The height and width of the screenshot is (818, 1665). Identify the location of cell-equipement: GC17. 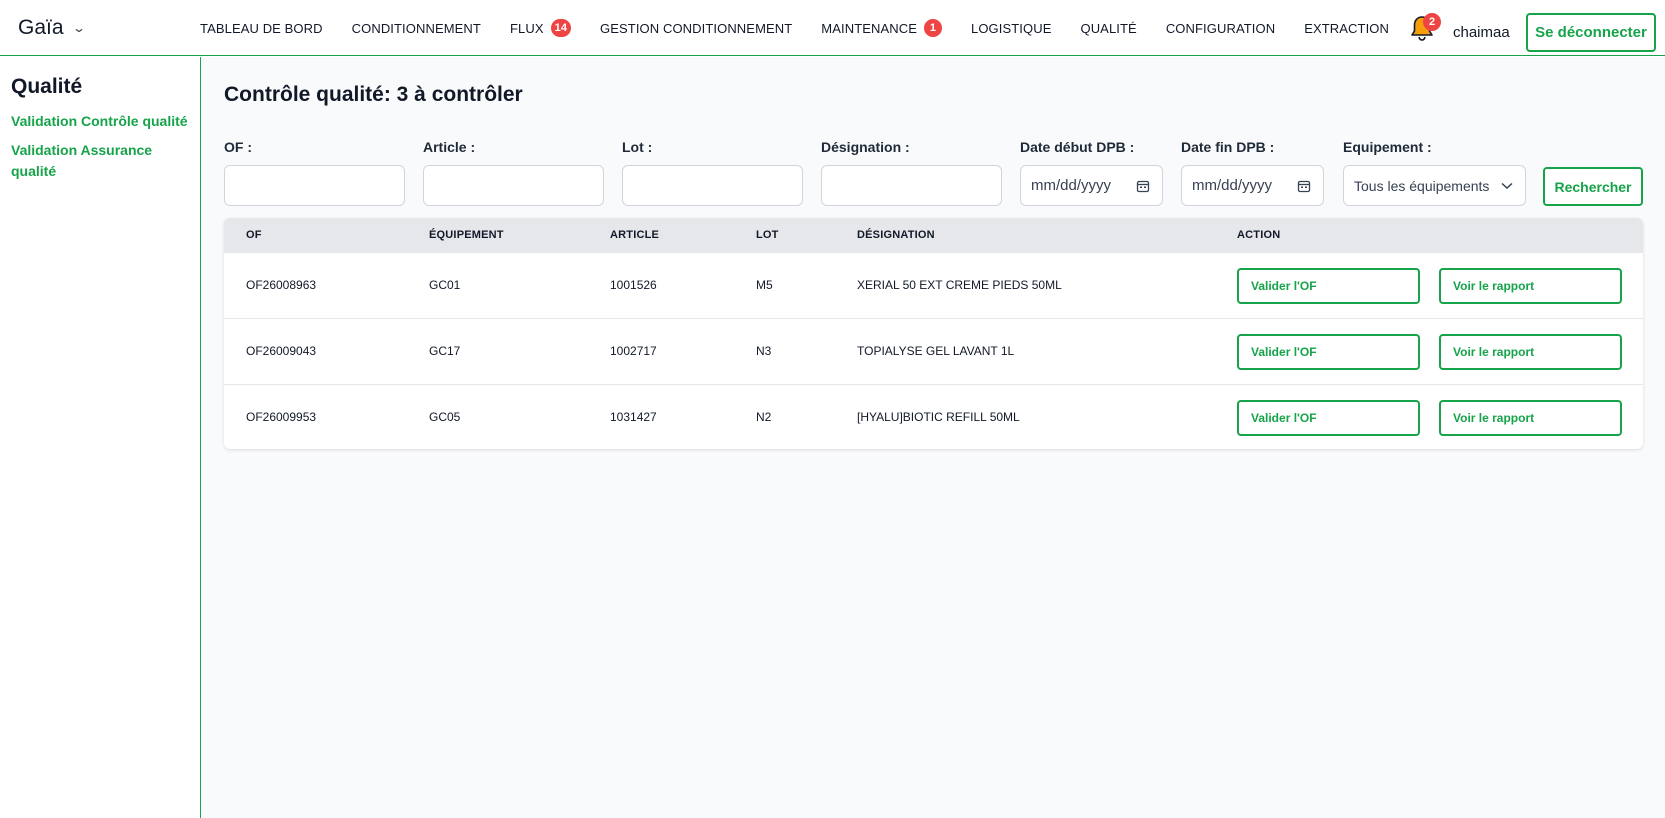
(445, 351).